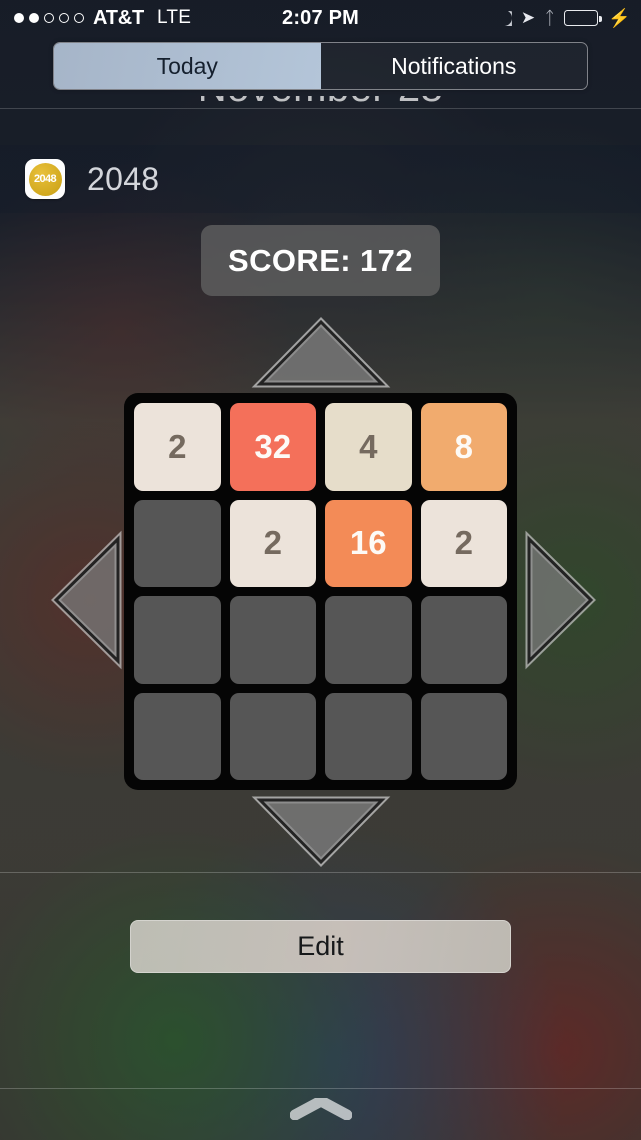 The height and width of the screenshot is (1140, 641). I want to click on location-arrow-icon: ➤, so click(528, 17).